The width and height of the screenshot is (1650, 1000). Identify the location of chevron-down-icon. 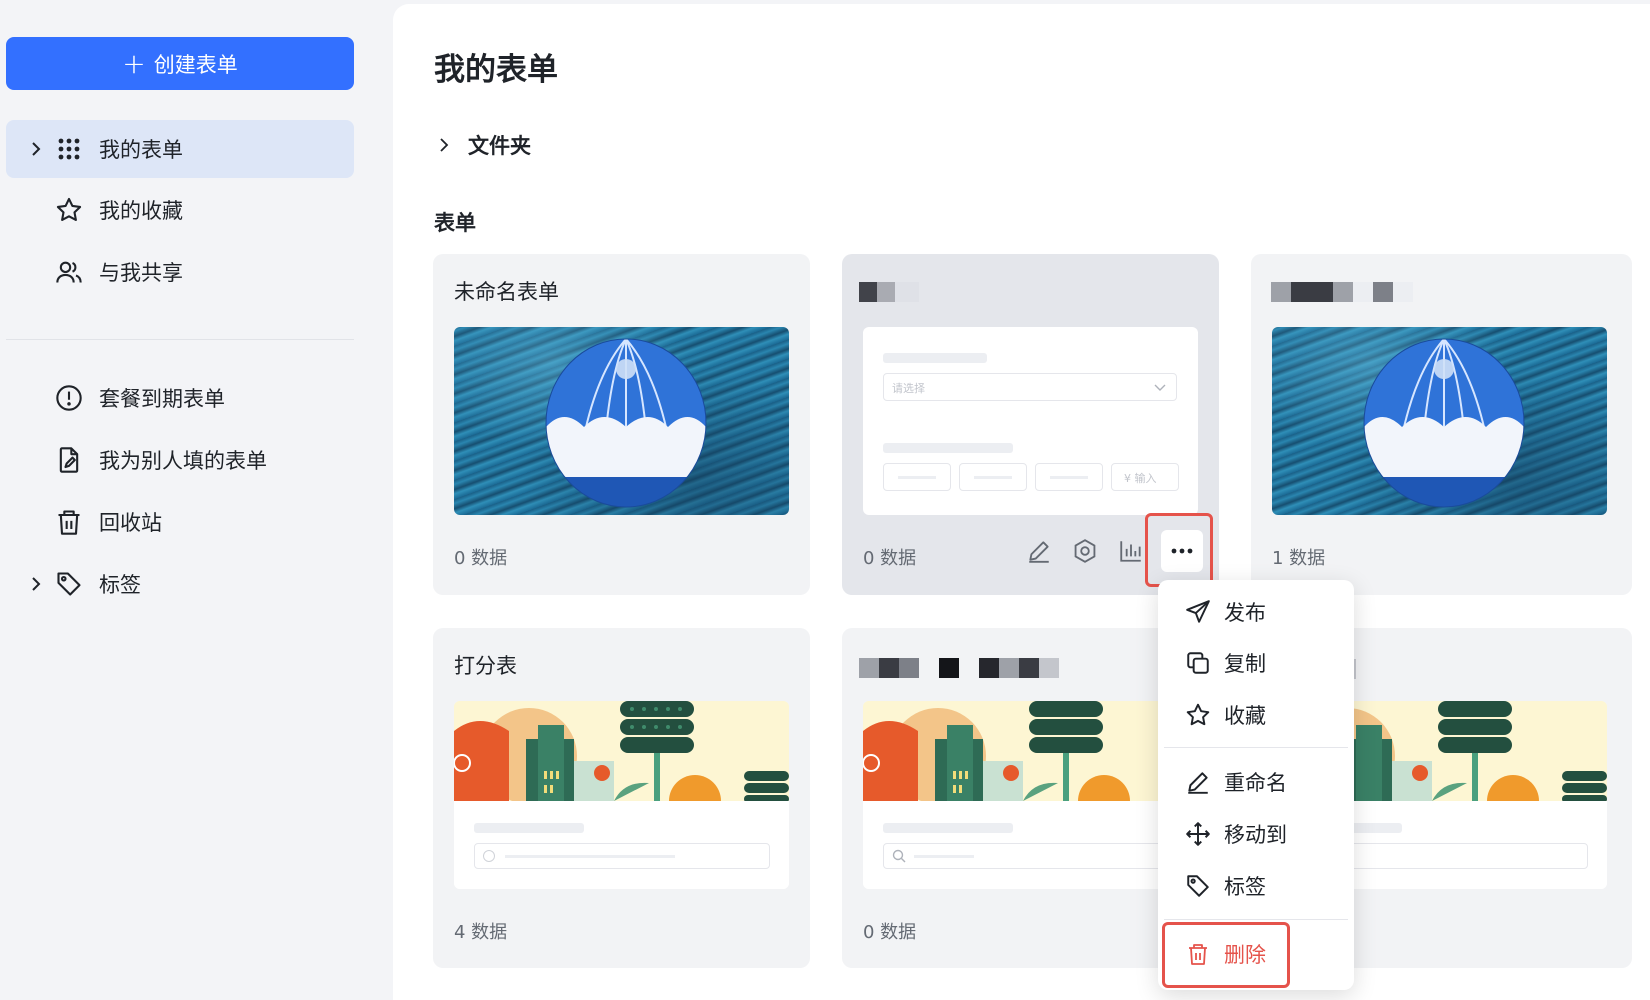
(1160, 387).